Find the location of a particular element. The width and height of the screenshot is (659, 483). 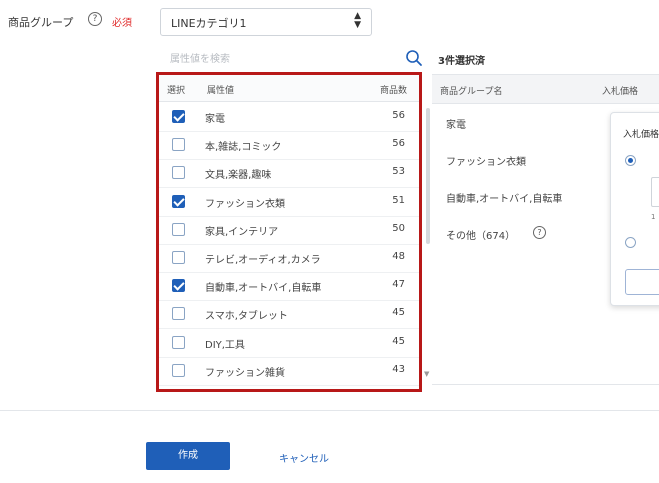

row-label: ファッション雑貨 is located at coordinates (245, 373).